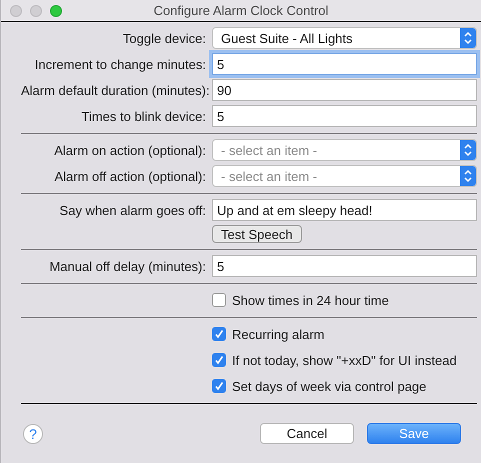 This screenshot has width=481, height=463. I want to click on field-label: Times to blink device:, so click(143, 116).